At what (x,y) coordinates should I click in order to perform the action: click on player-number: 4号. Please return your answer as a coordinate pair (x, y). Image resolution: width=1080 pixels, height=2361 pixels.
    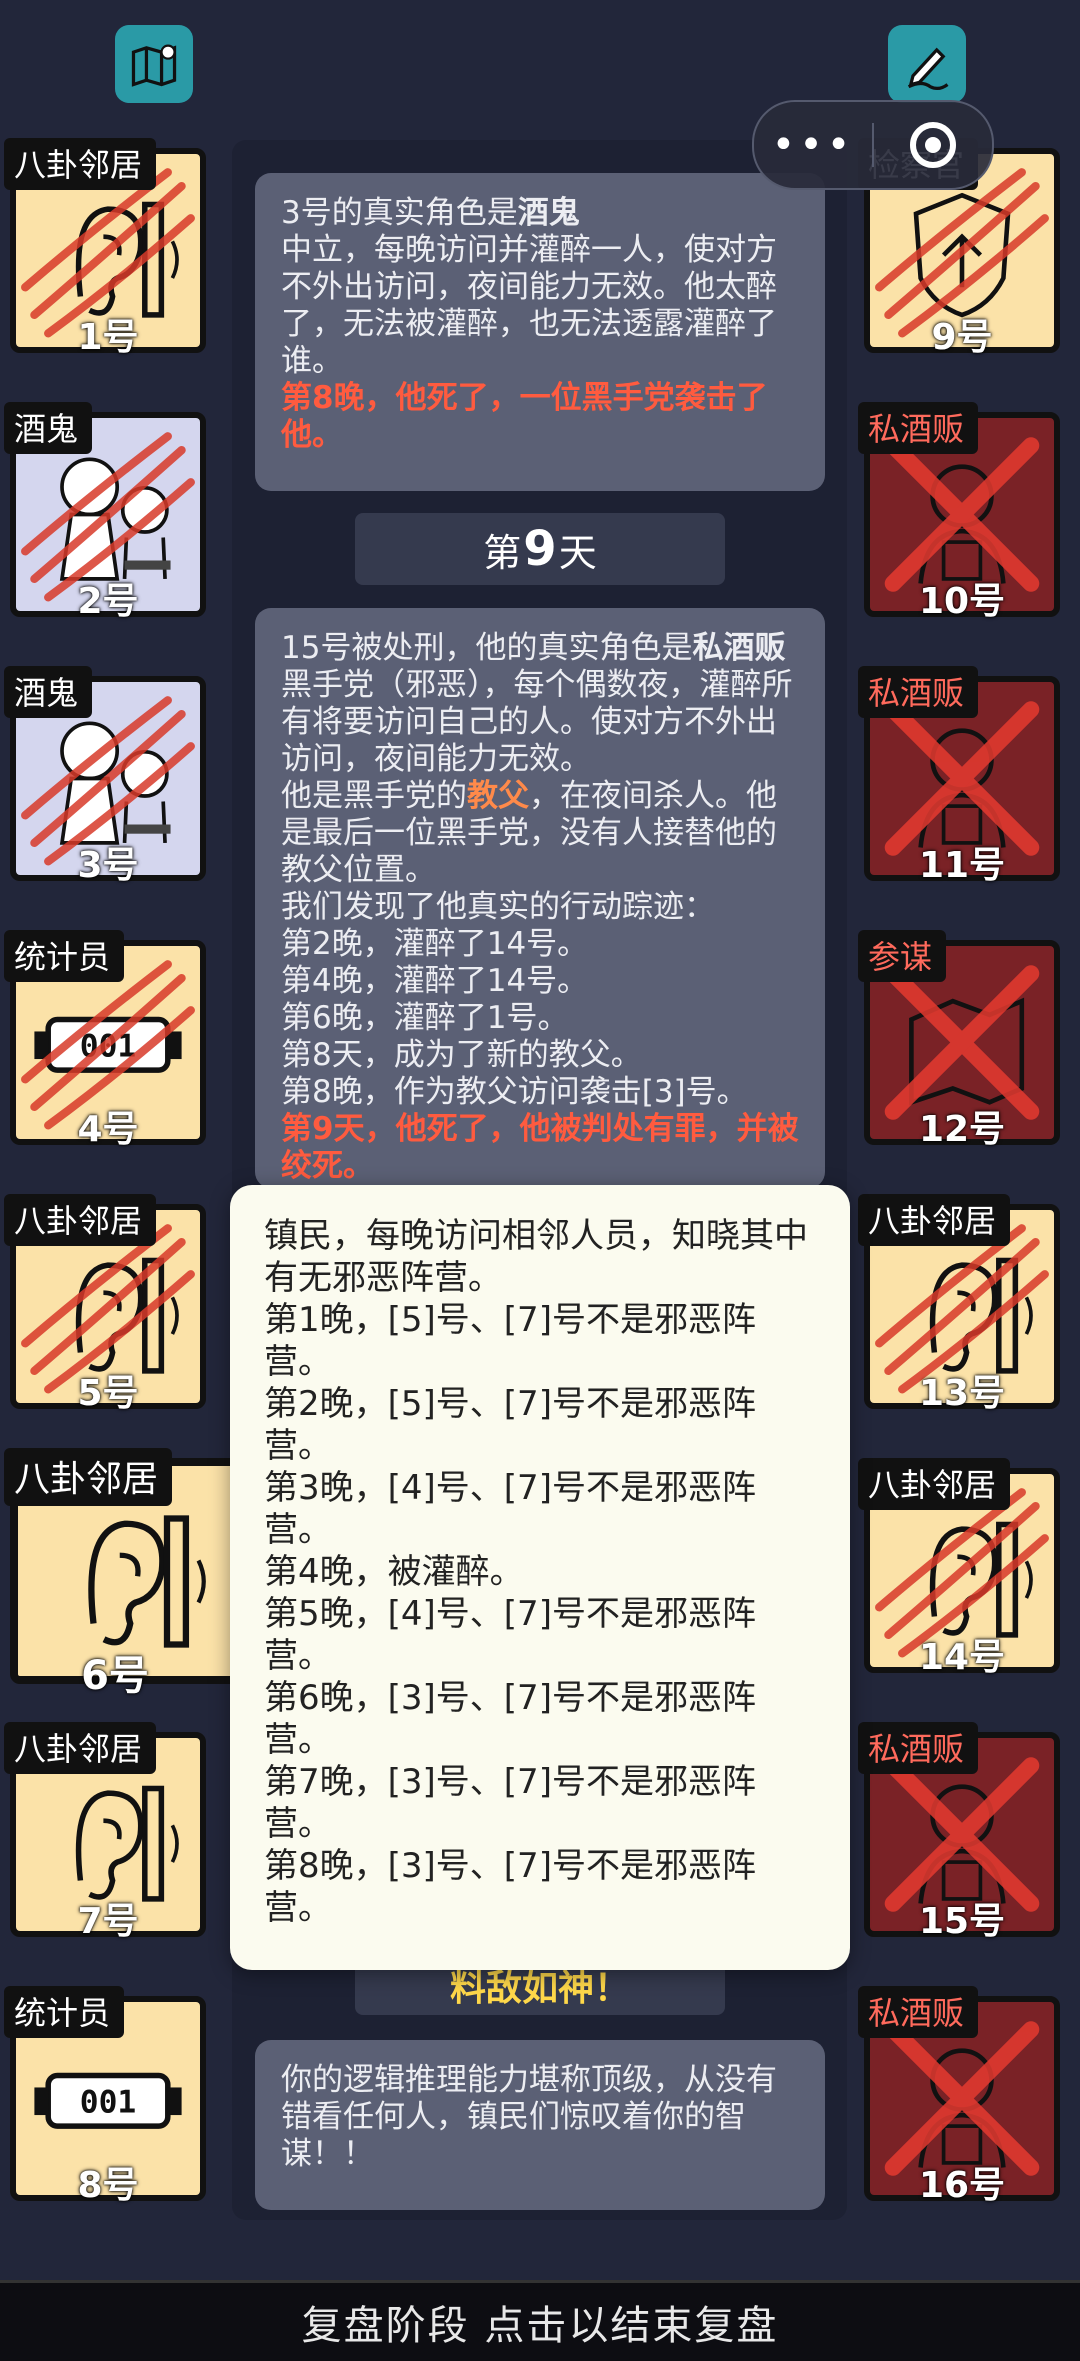
    Looking at the image, I should click on (108, 1129).